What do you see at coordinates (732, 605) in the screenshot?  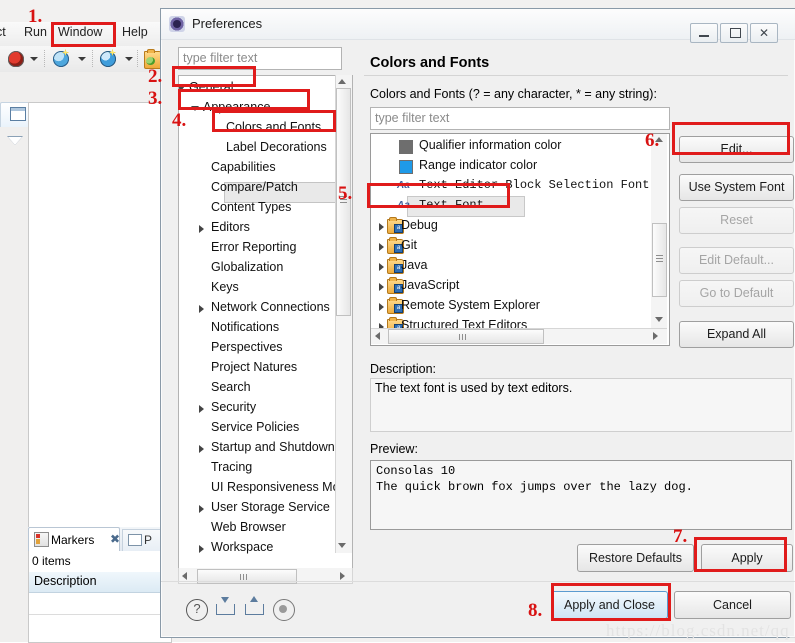 I see `cancel-button: Cancel` at bounding box center [732, 605].